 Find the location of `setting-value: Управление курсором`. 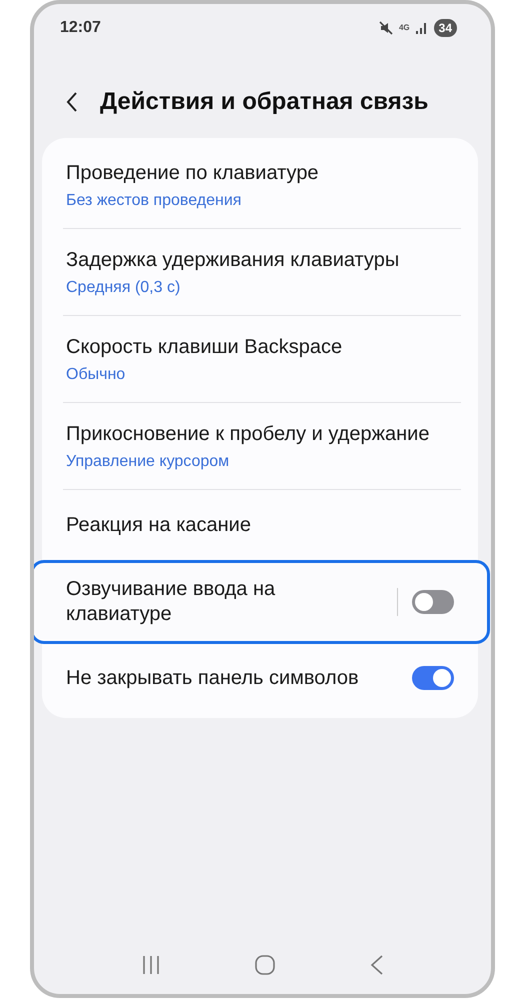

setting-value: Управление курсором is located at coordinates (148, 461).